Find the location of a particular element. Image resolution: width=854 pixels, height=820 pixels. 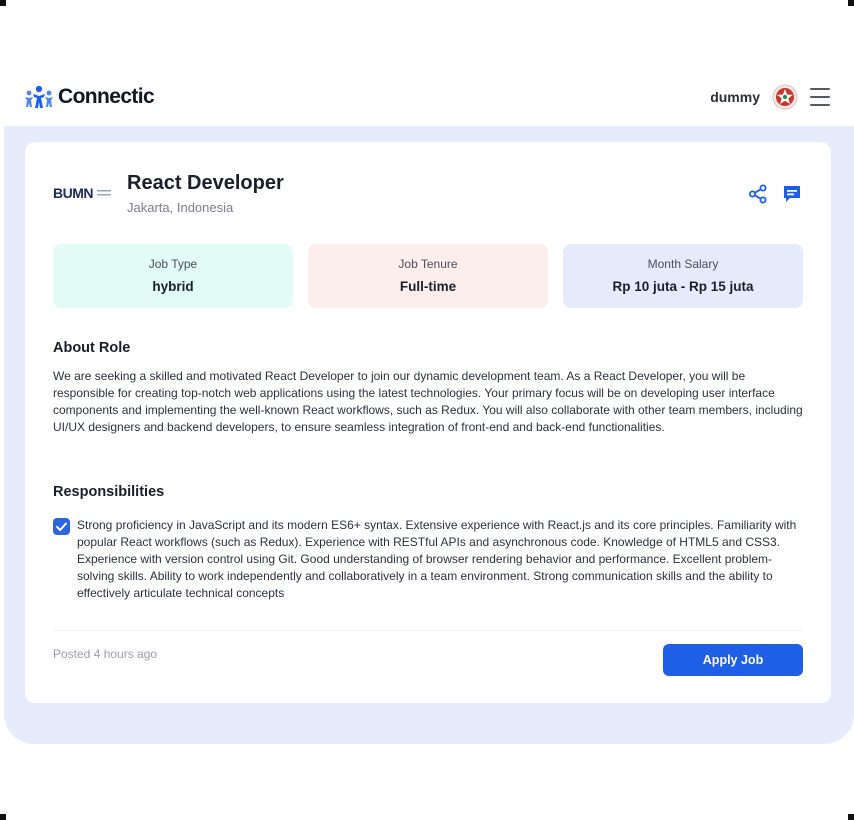

avatar is located at coordinates (785, 97).